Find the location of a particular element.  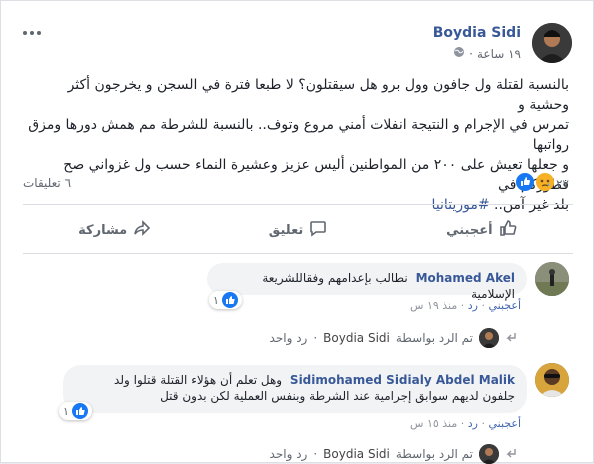

comments-count: ٦ تعليقات is located at coordinates (47, 183).